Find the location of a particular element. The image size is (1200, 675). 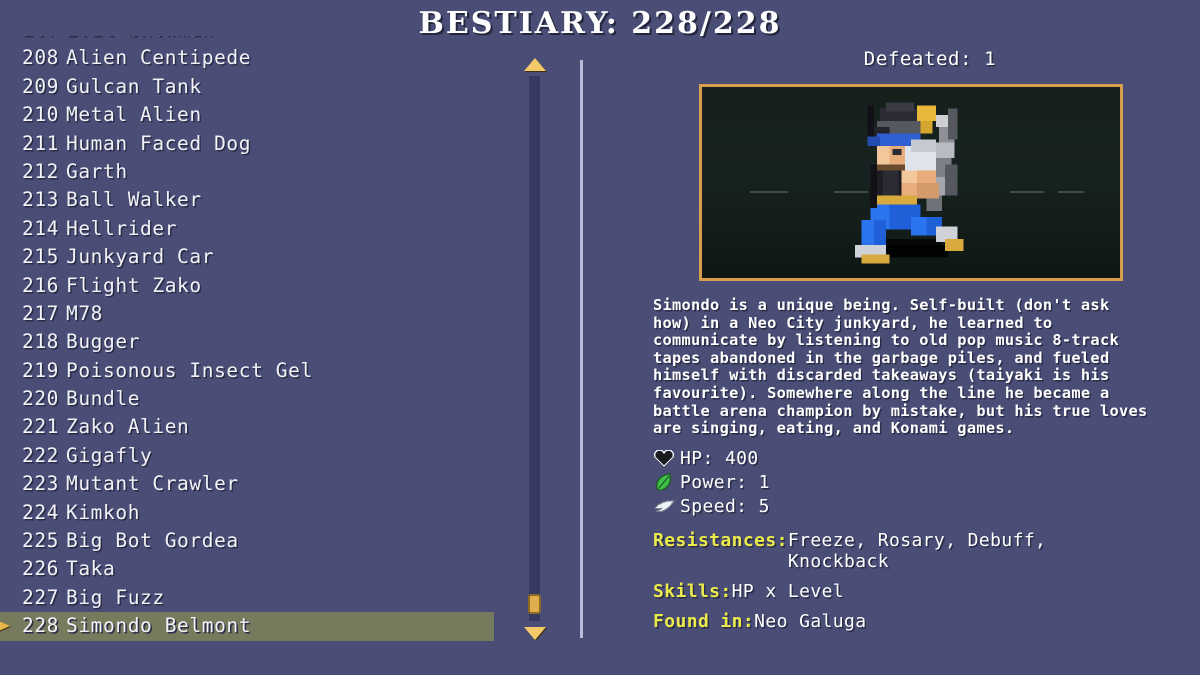

list-item-name: Big Fuzz is located at coordinates (115, 597).